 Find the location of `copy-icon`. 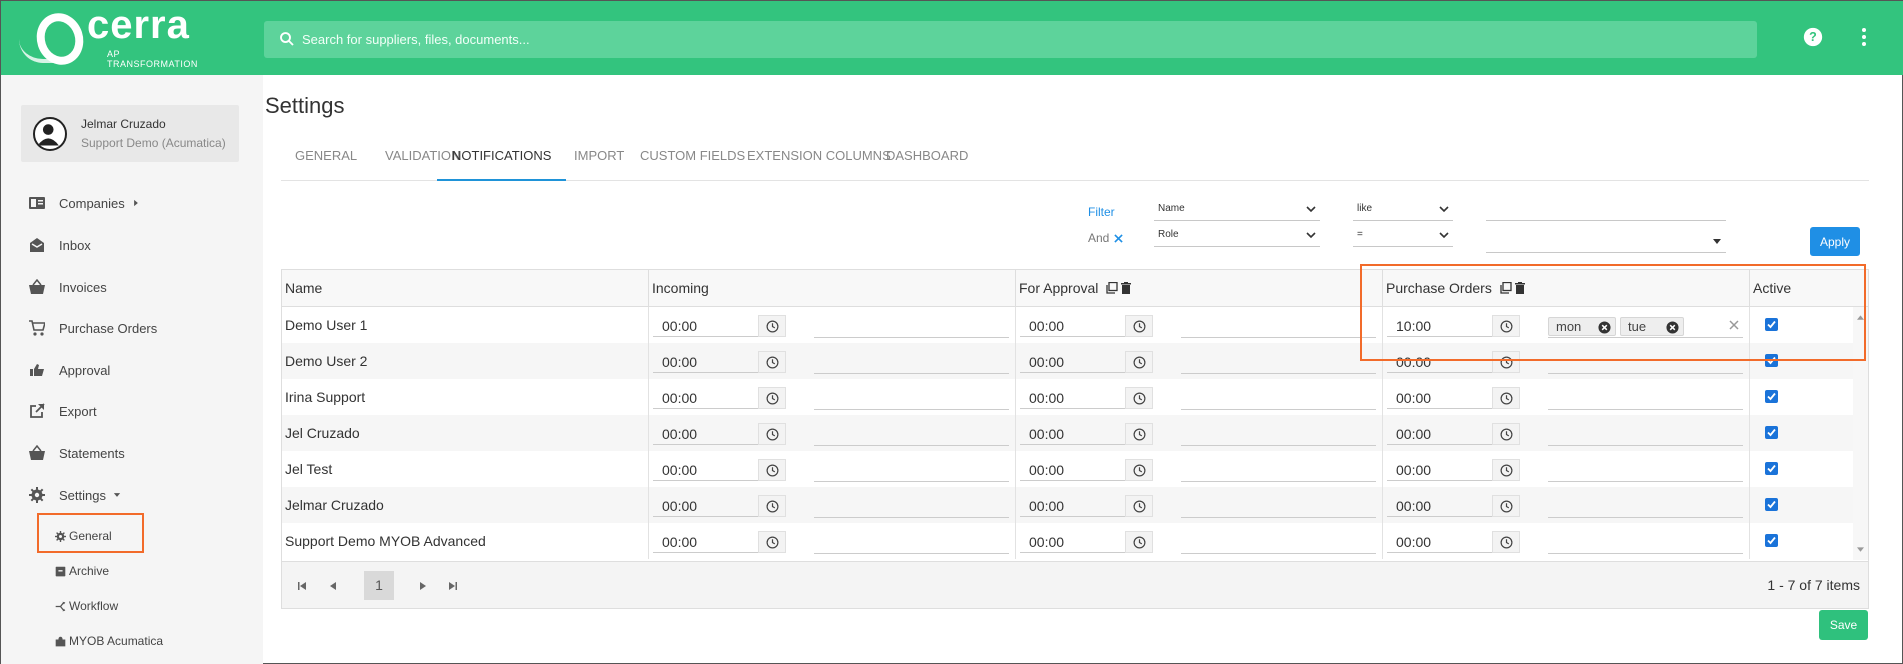

copy-icon is located at coordinates (1112, 288).